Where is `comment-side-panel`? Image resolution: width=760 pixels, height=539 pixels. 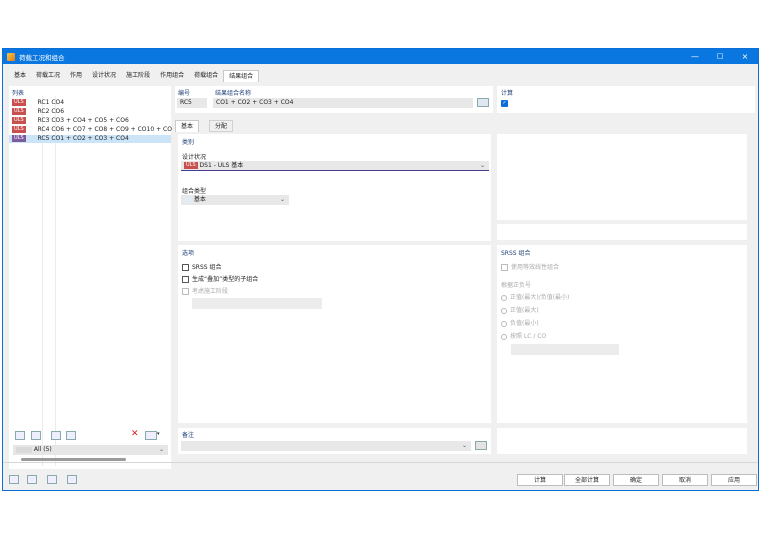 comment-side-panel is located at coordinates (622, 441).